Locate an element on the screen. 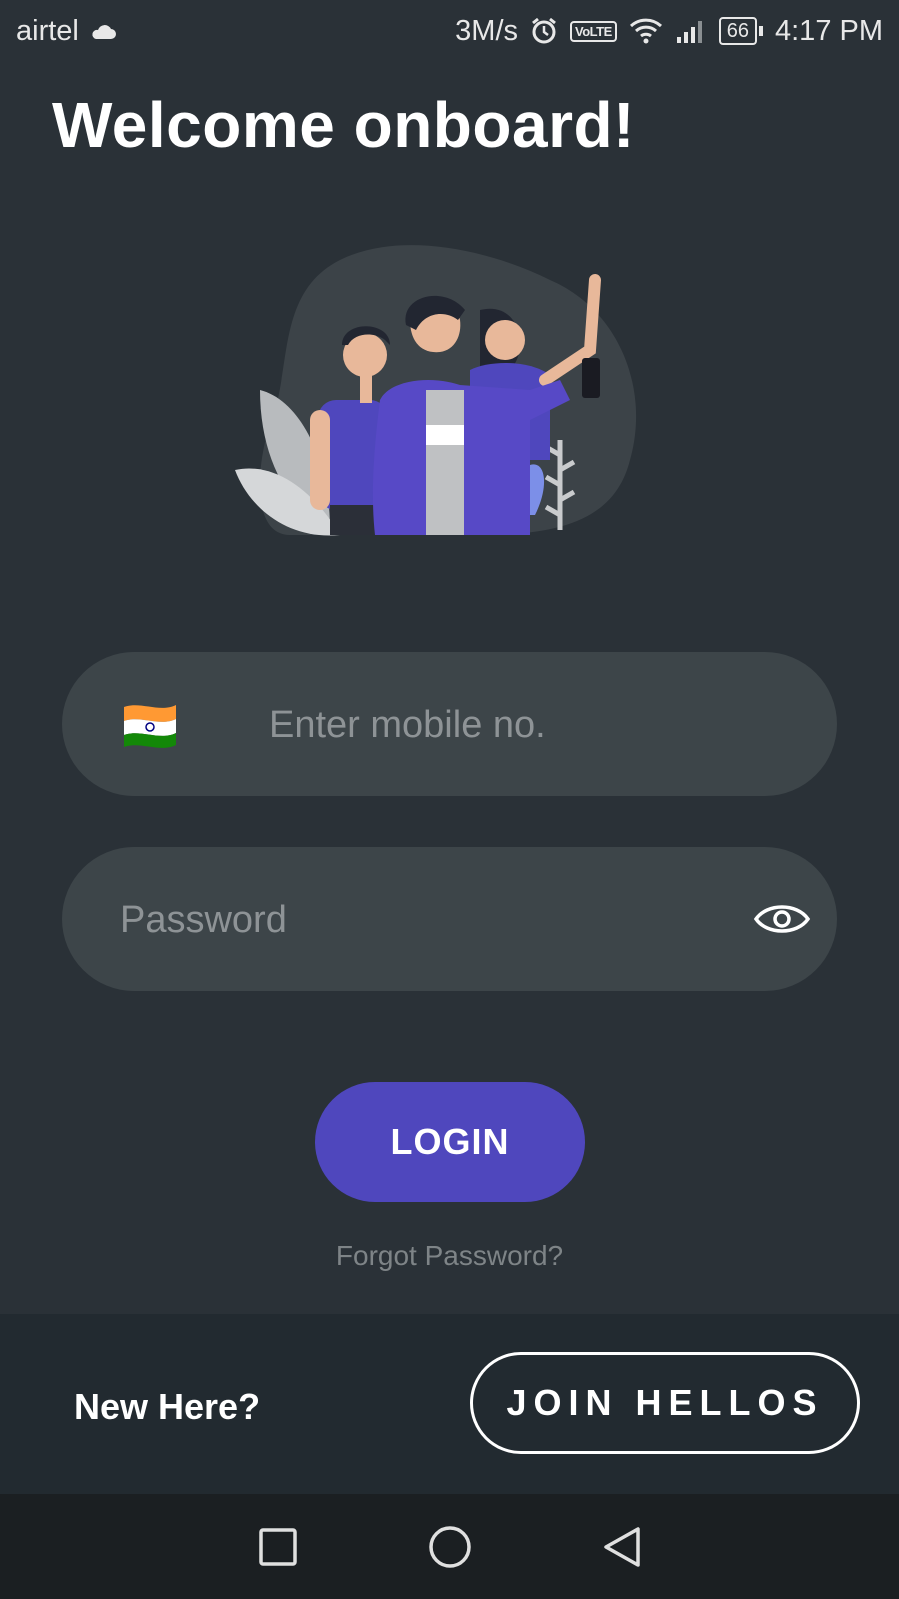 The width and height of the screenshot is (899, 1599). new-here-text: New Here? is located at coordinates (167, 1406).